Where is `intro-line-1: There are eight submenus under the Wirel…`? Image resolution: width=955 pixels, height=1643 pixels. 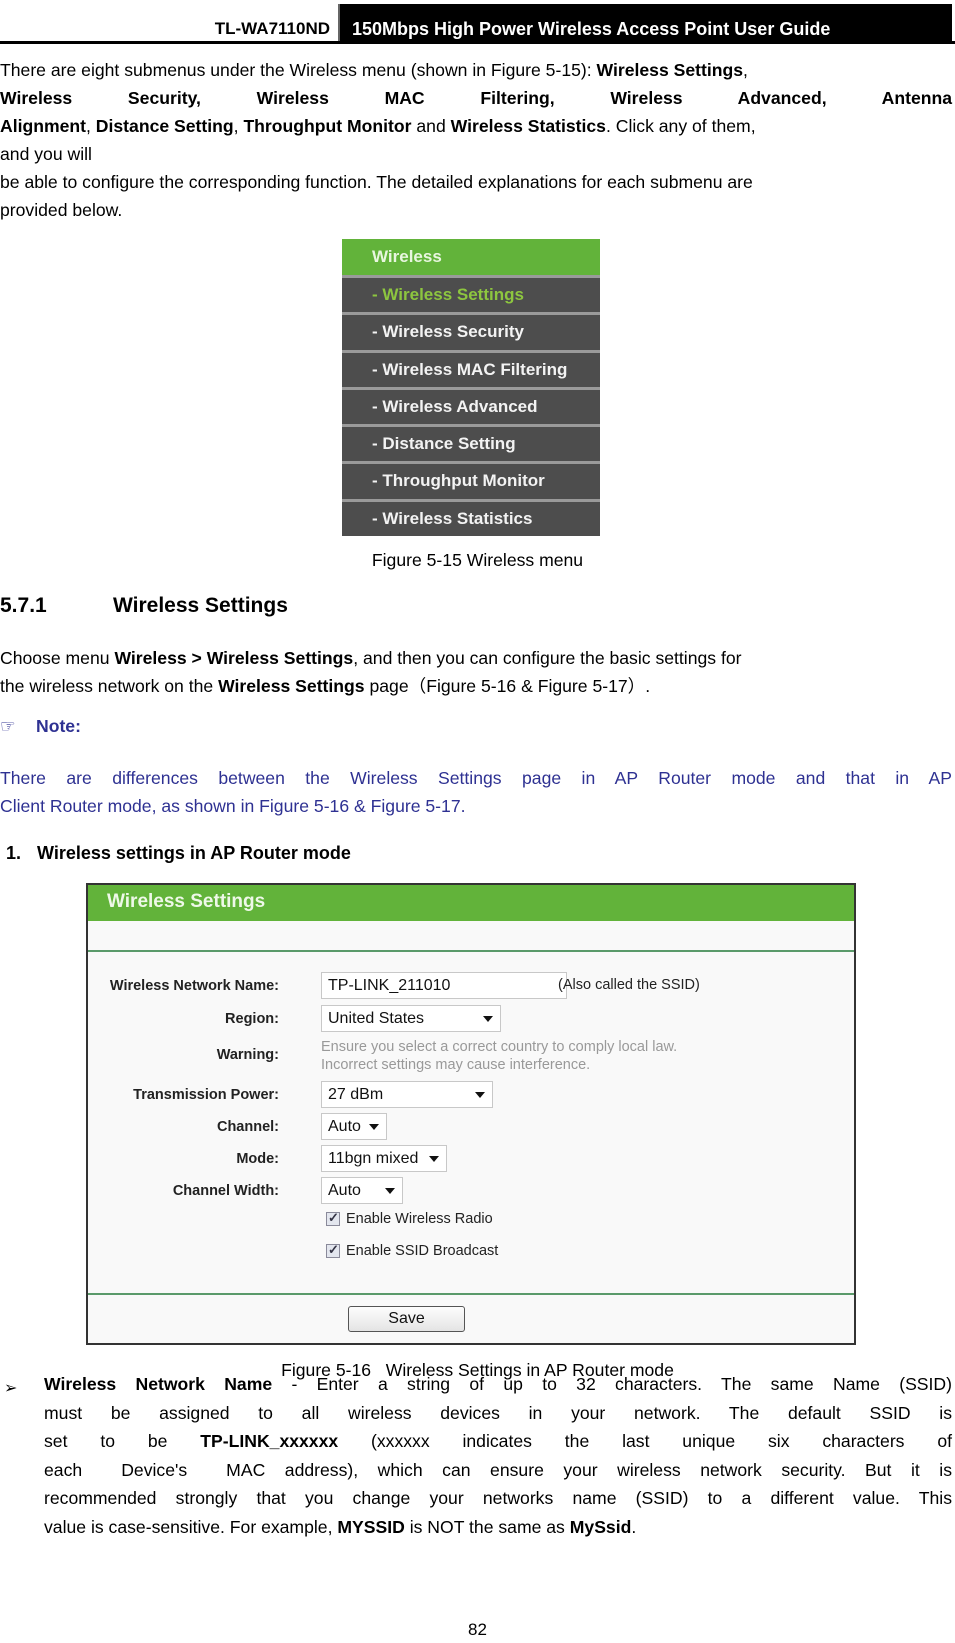
intro-line-1: There are eight submenus under the Wirel… is located at coordinates (476, 70).